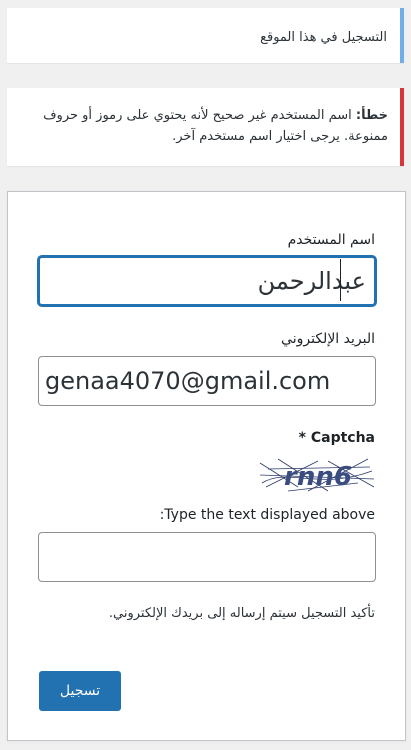 The height and width of the screenshot is (750, 411). What do you see at coordinates (371, 115) in the screenshot?
I see `error-notice-prefix: خطأ:` at bounding box center [371, 115].